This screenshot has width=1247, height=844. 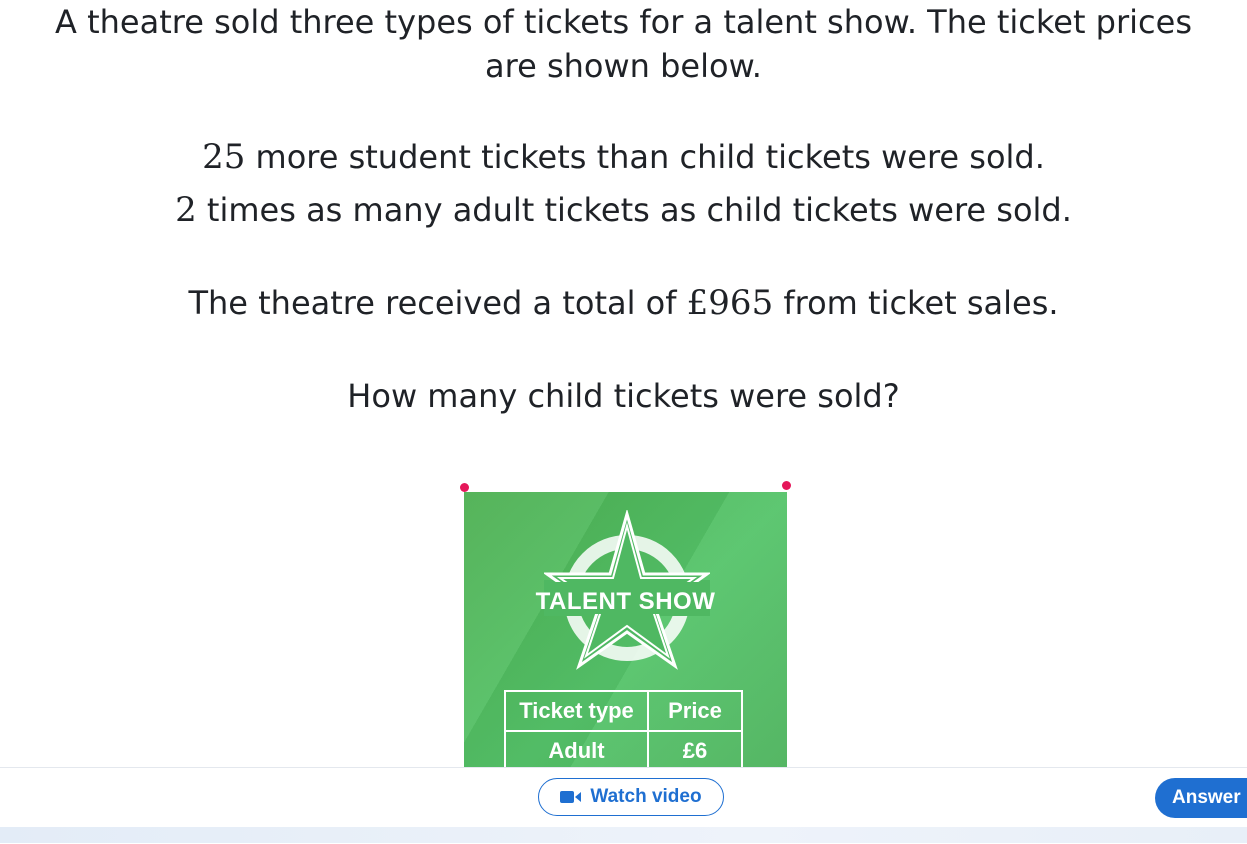 I want to click on table-header-price: Price, so click(x=695, y=711).